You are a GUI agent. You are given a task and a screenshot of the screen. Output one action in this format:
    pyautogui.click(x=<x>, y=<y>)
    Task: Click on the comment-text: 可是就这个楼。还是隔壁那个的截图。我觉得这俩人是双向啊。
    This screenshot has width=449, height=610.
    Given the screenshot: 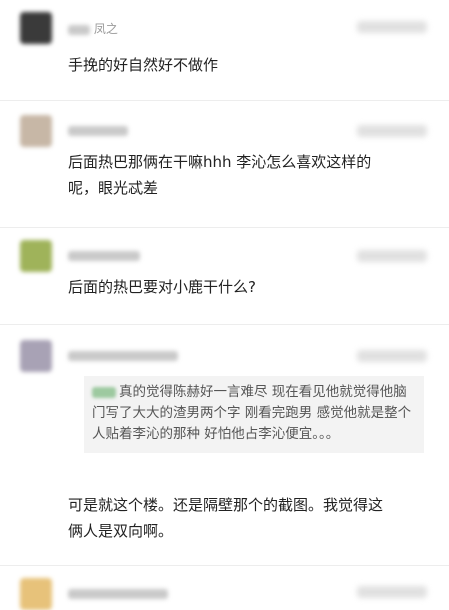 What is the action you would take?
    pyautogui.click(x=226, y=518)
    